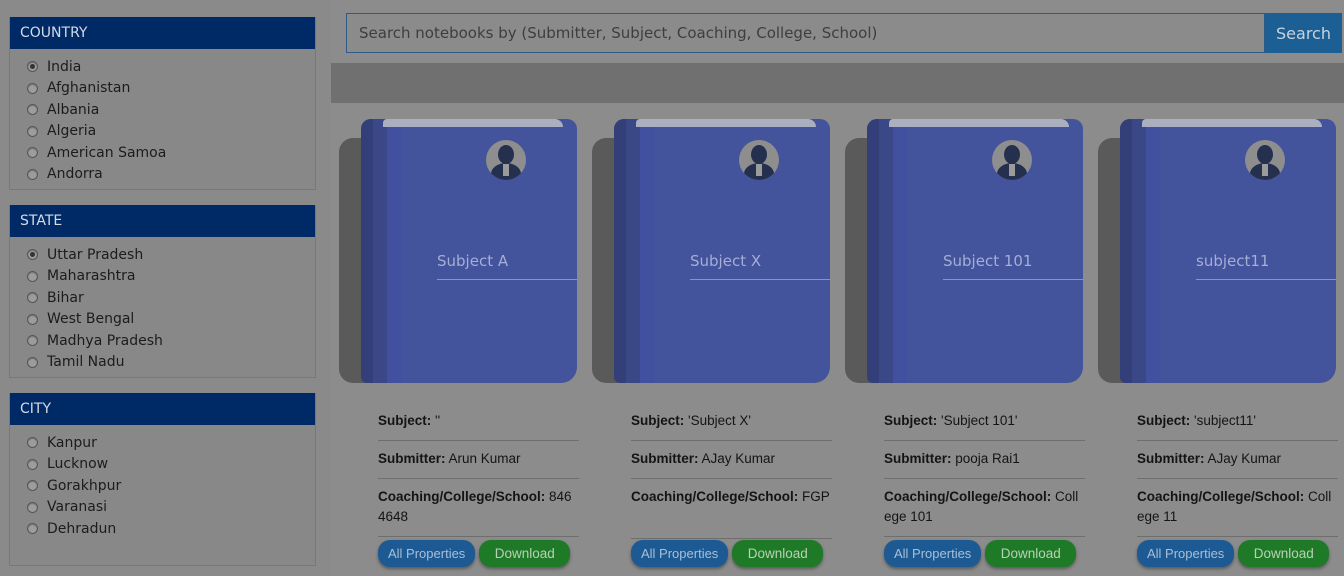 This screenshot has height=576, width=1344. Describe the element at coordinates (719, 420) in the screenshot. I see `subject-value: 'Subject X'` at that location.